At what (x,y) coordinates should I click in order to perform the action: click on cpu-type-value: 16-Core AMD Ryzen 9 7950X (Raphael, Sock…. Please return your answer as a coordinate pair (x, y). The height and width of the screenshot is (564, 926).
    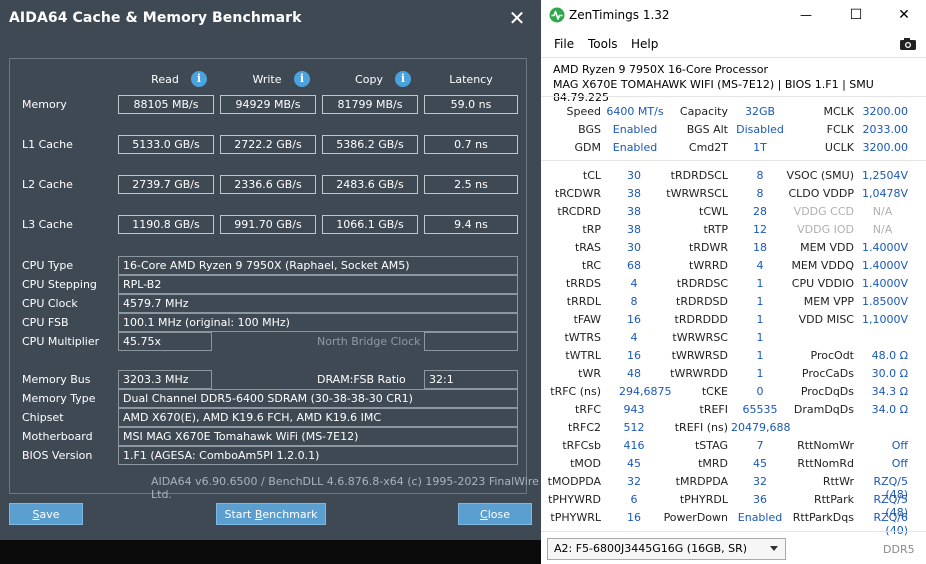
    Looking at the image, I should click on (318, 265).